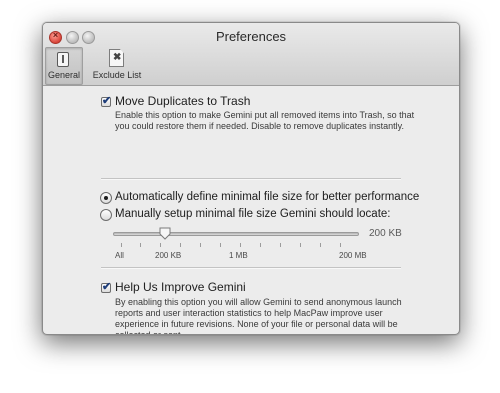 The width and height of the screenshot is (500, 393). Describe the element at coordinates (182, 101) in the screenshot. I see `move-to-trash-label: Move Duplicates to Trash` at that location.